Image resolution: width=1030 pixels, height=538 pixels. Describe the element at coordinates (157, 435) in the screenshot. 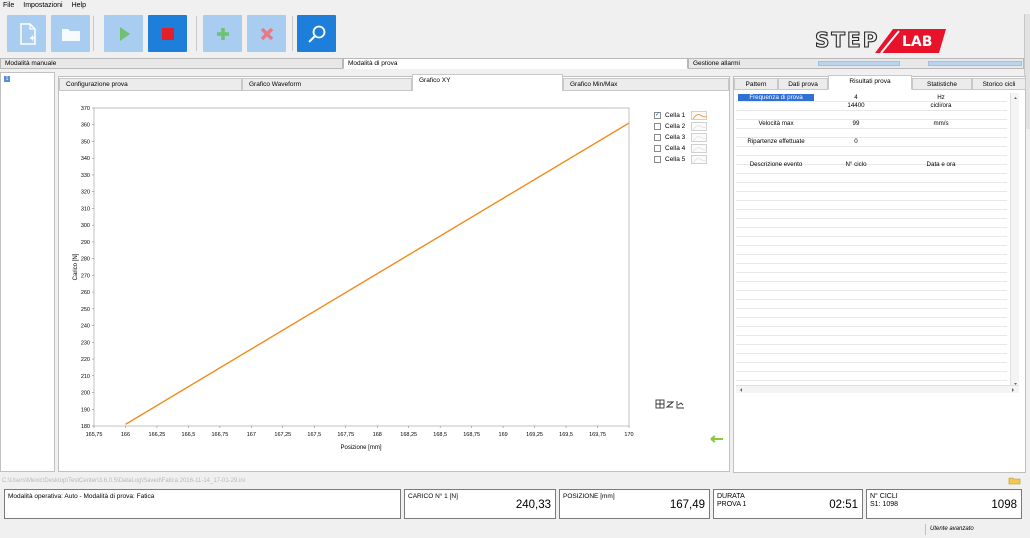

I see `x-tick-label: 166,25` at that location.